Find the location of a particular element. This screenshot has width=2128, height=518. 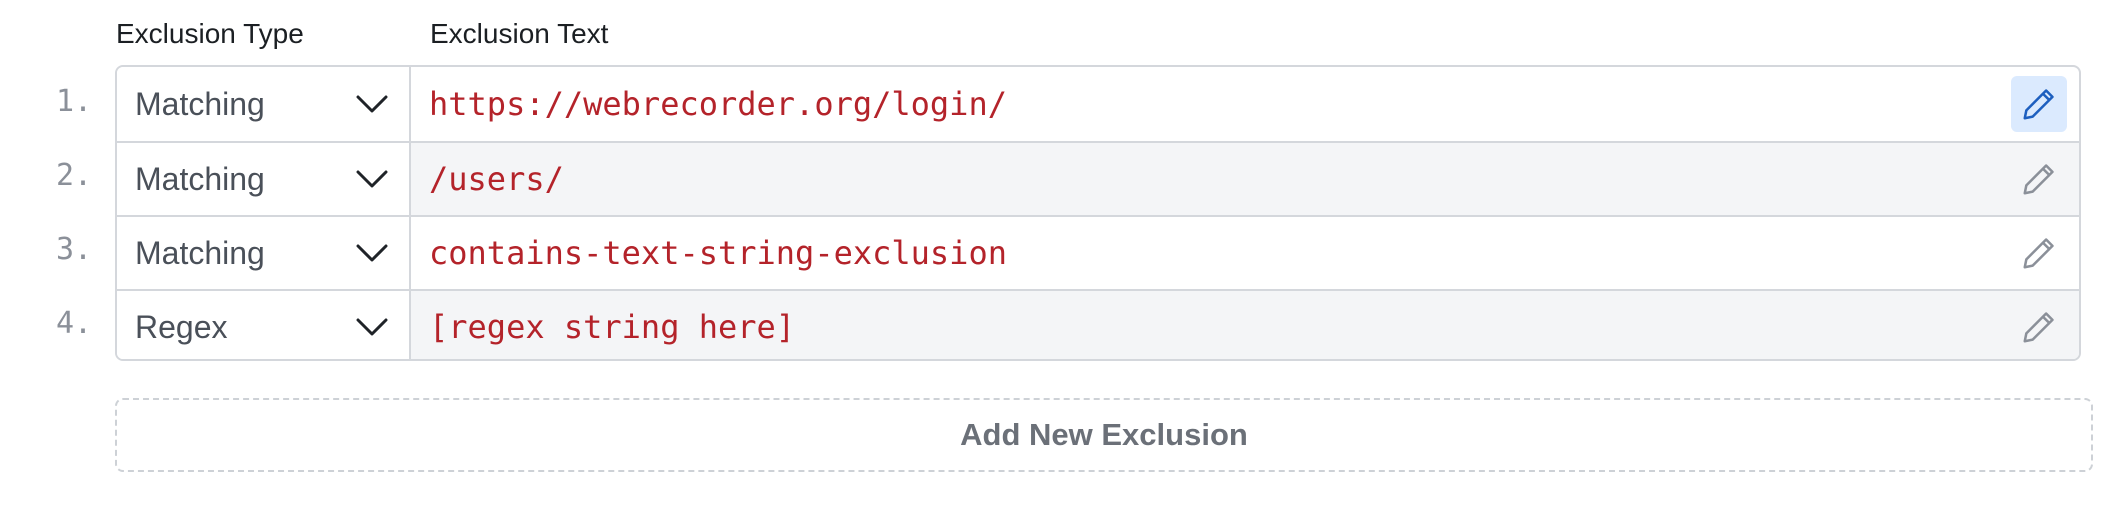

exclusion-text-header: Exclusion Text is located at coordinates (519, 33).